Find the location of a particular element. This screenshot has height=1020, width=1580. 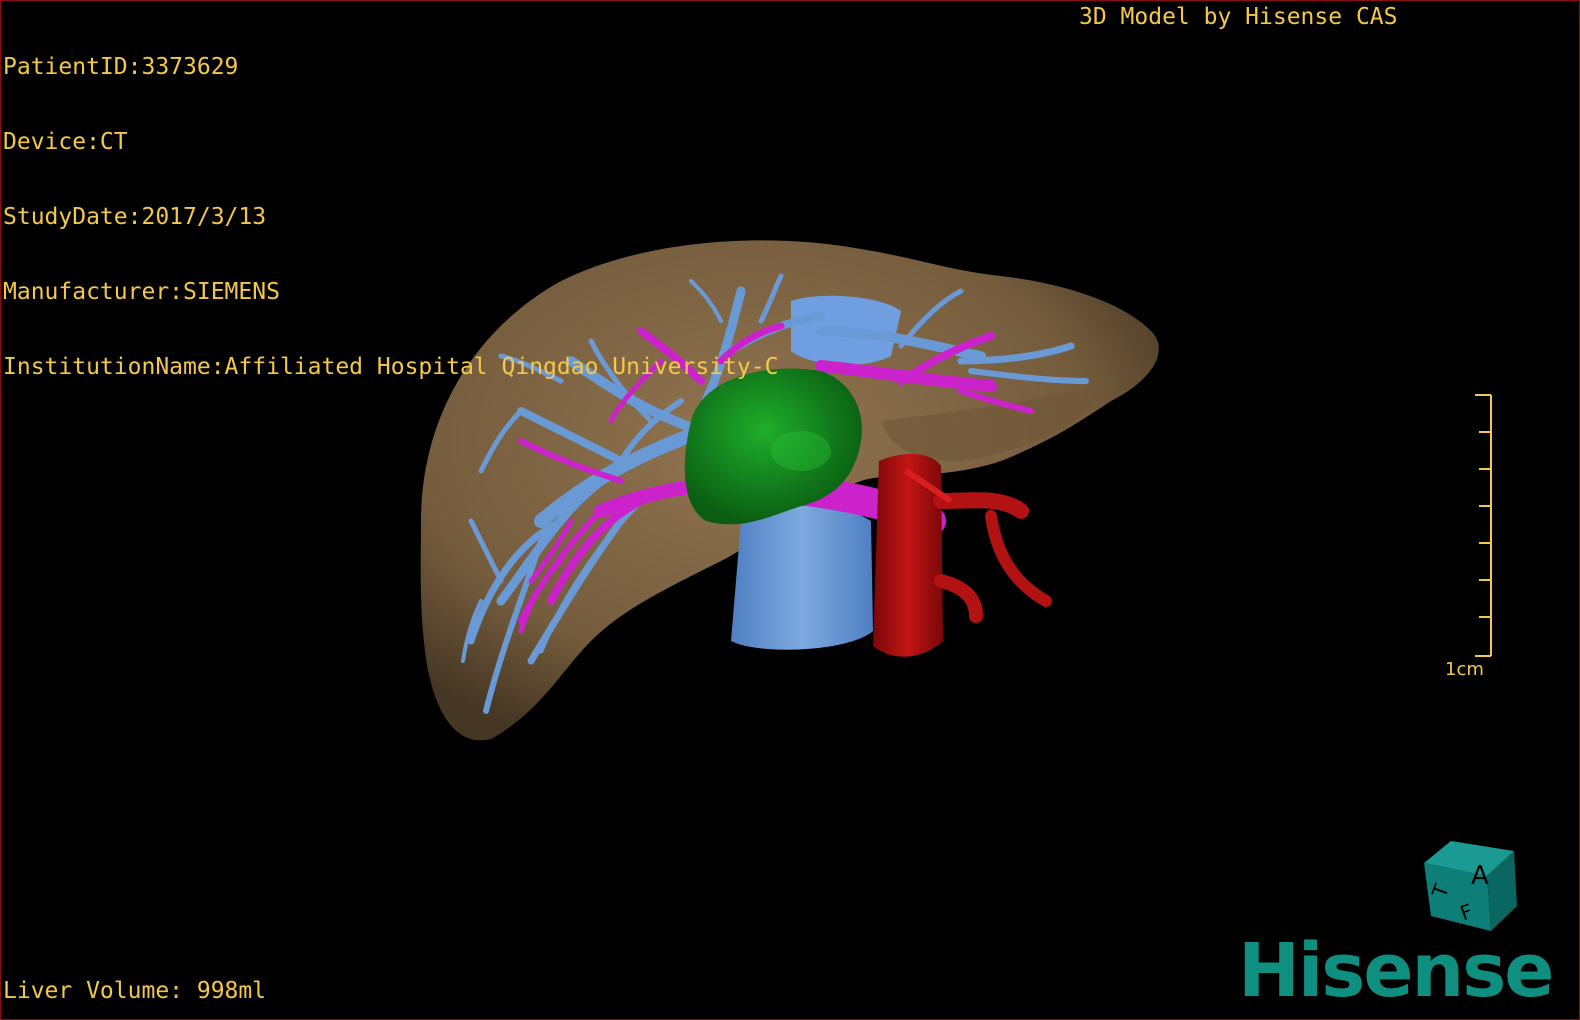

manufacturer-text: Manufacturer:SIEMENS is located at coordinates (141, 292).